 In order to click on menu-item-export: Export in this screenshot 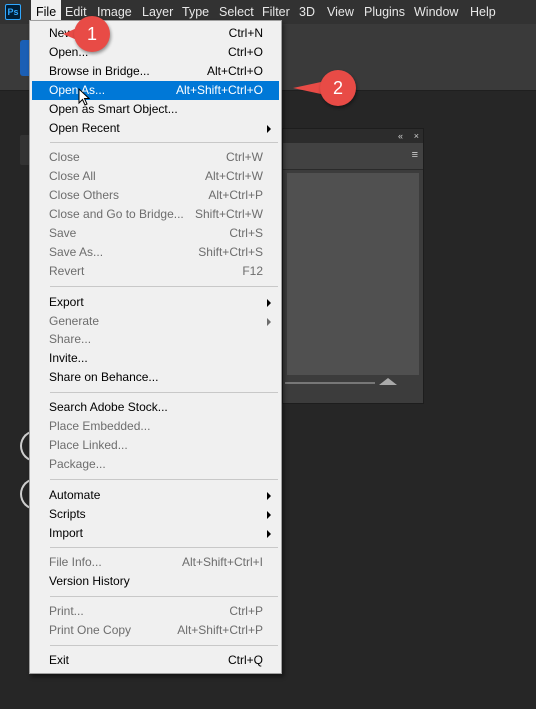, I will do `click(155, 302)`.